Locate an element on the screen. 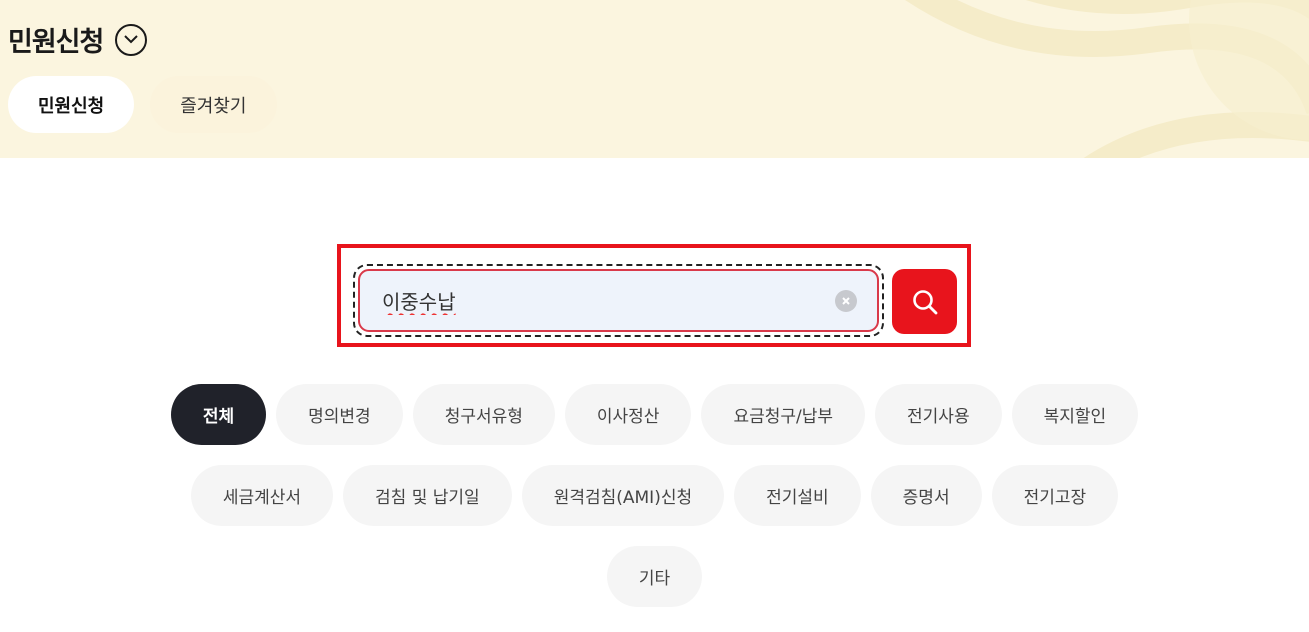 Image resolution: width=1309 pixels, height=632 pixels. search-field is located at coordinates (618, 300).